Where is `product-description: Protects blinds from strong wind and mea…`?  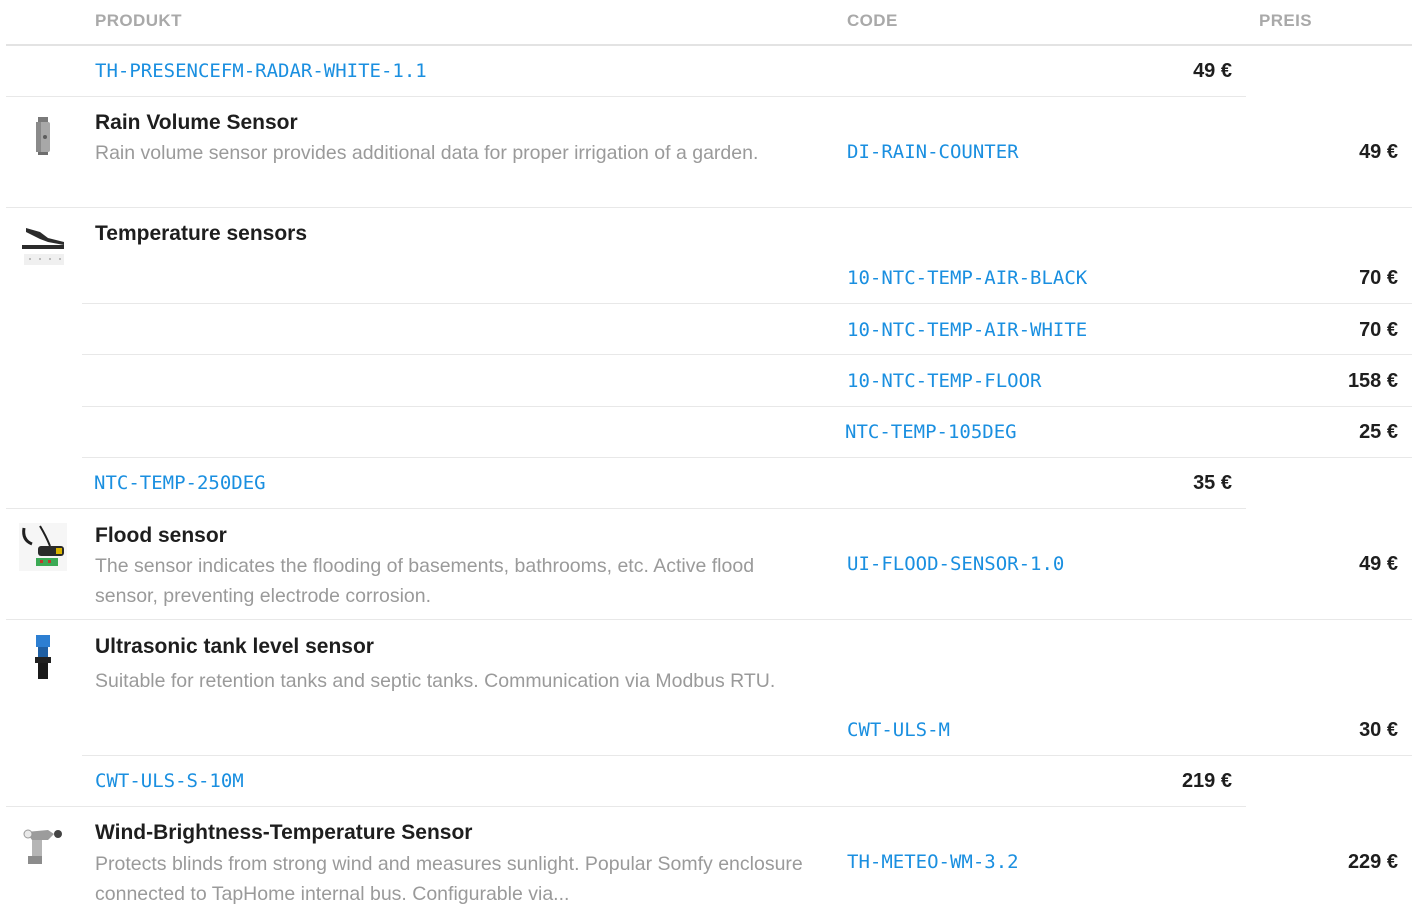 product-description: Protects blinds from strong wind and mea… is located at coordinates (449, 879).